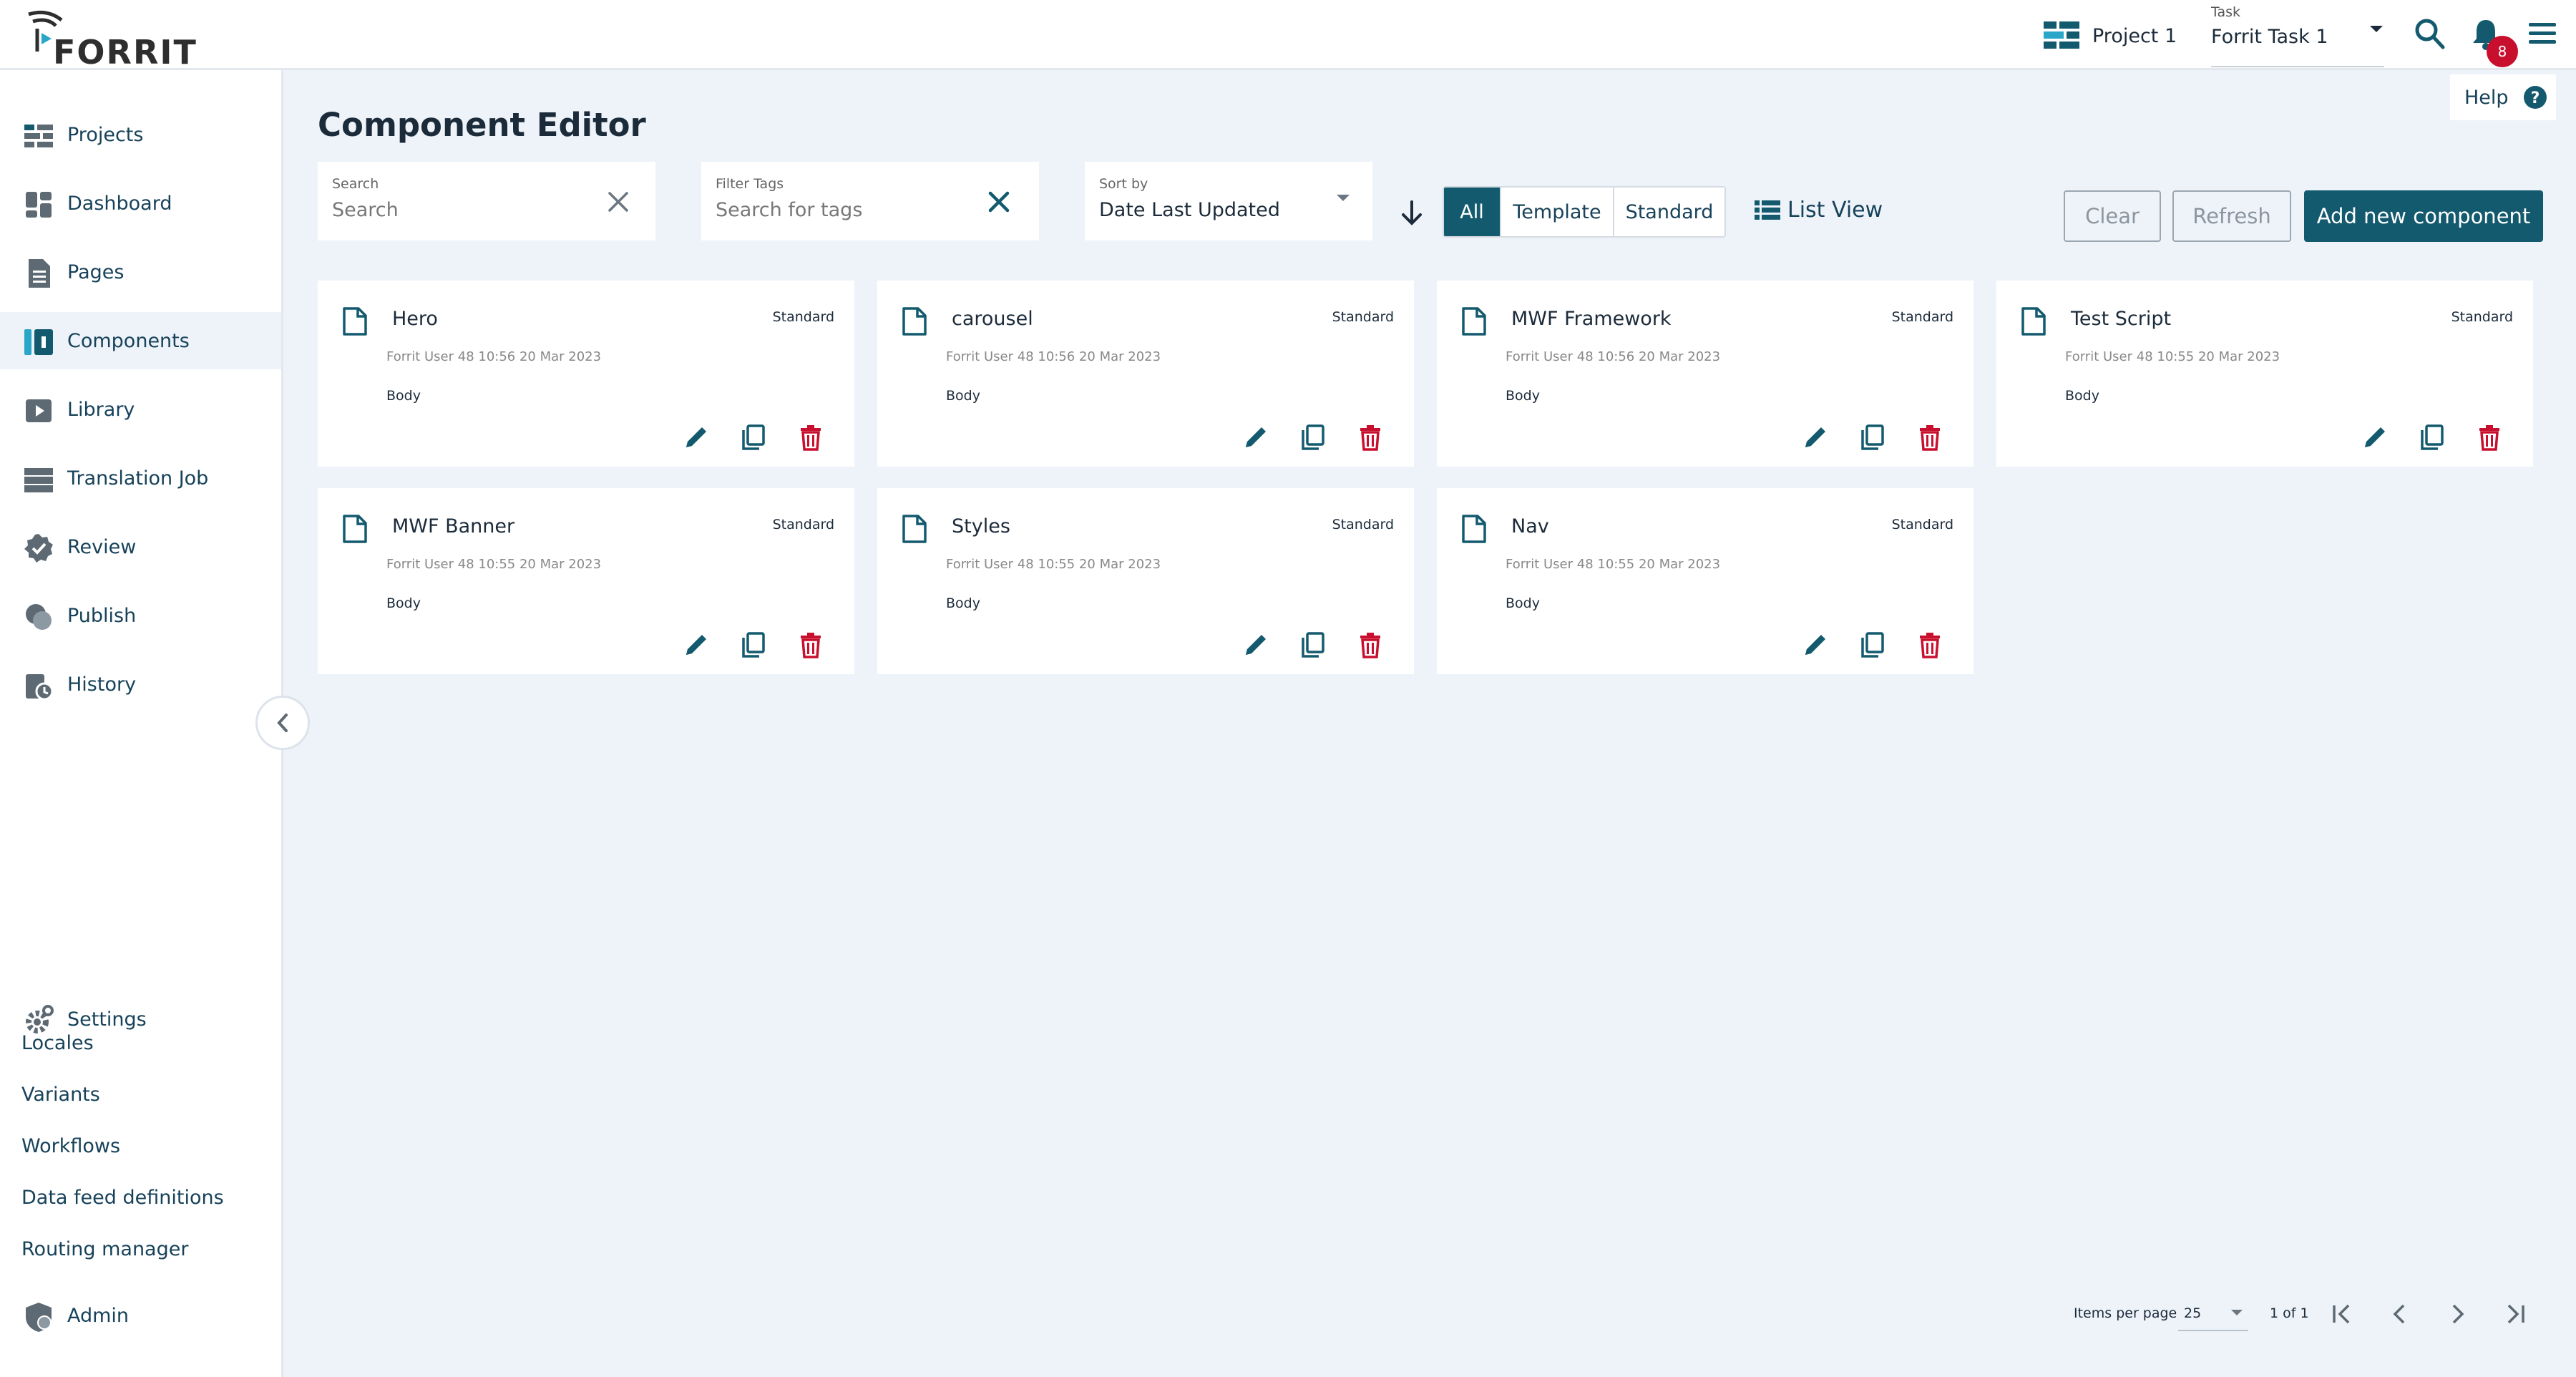  I want to click on sidebar-item-projects: Projects, so click(140, 134).